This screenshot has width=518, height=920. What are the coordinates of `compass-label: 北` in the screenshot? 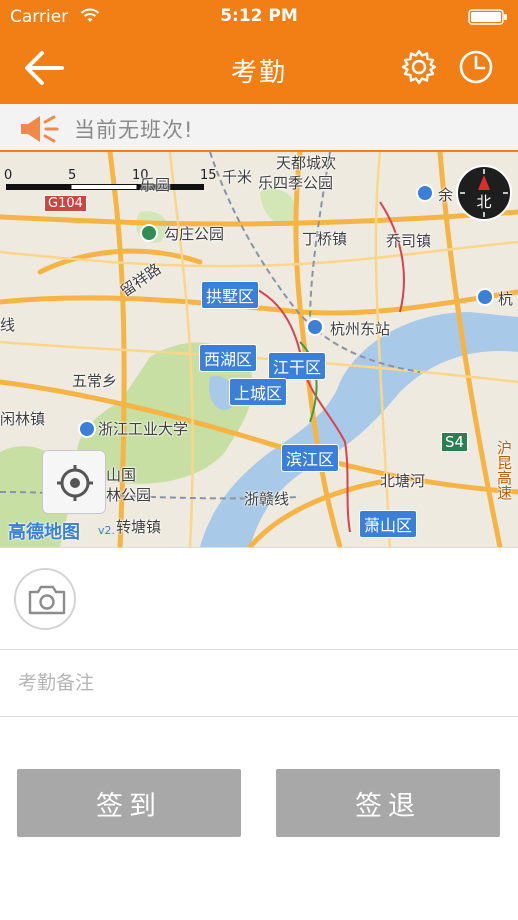 It's located at (483, 202).